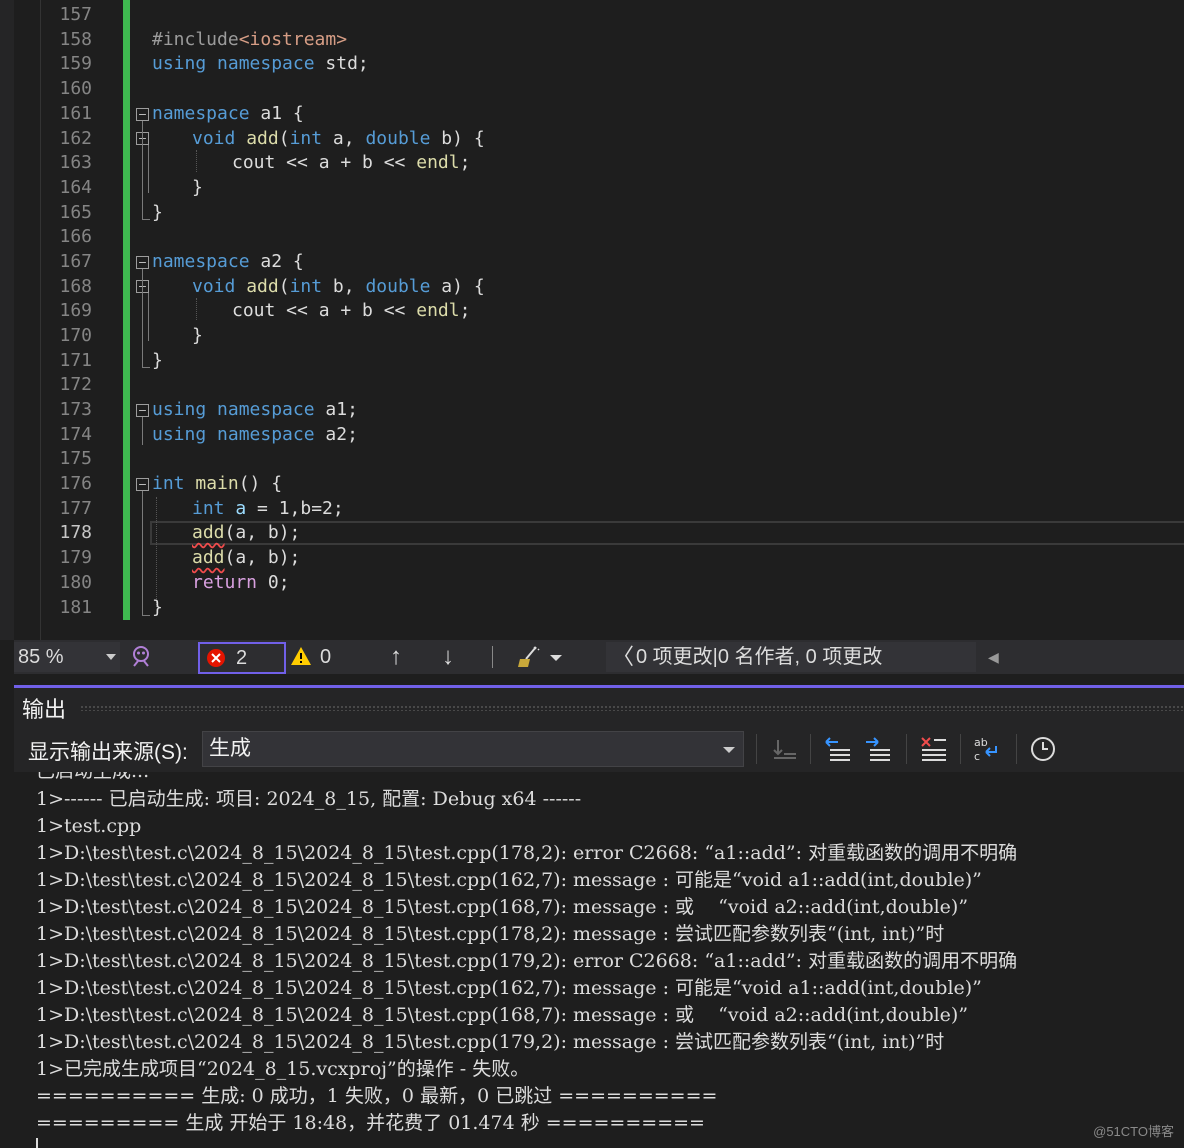 This screenshot has width=1184, height=1148. I want to click on line-number: 158, so click(75, 39).